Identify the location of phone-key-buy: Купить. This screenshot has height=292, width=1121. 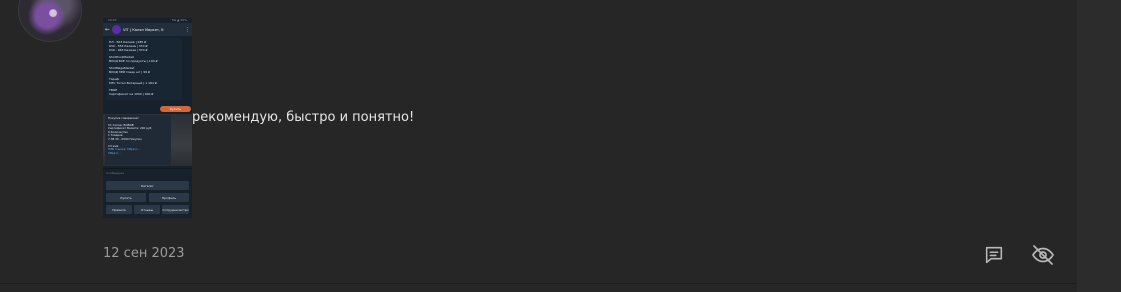
(126, 197).